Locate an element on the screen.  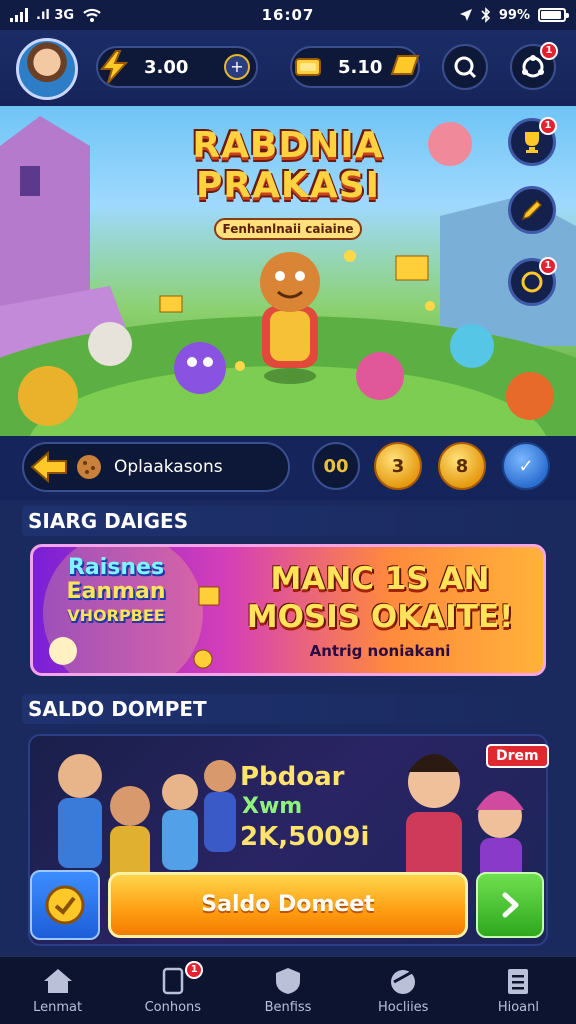
nav-item-home: Lenmat is located at coordinates (57, 990).